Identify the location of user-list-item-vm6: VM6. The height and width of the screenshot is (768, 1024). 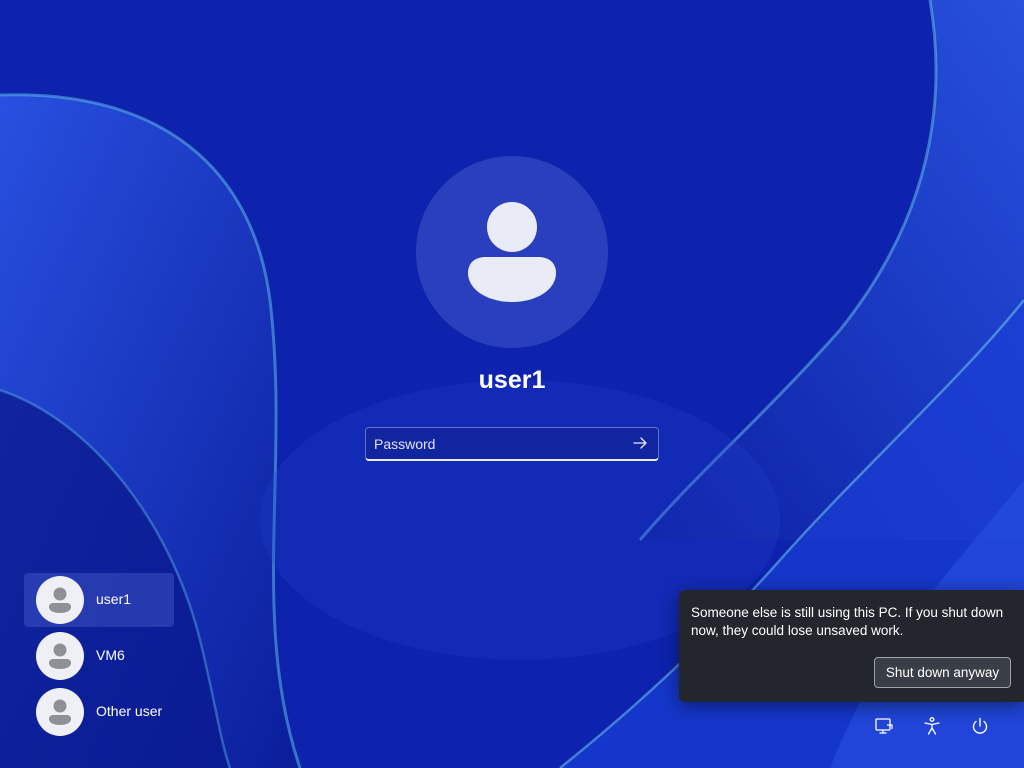
(99, 656).